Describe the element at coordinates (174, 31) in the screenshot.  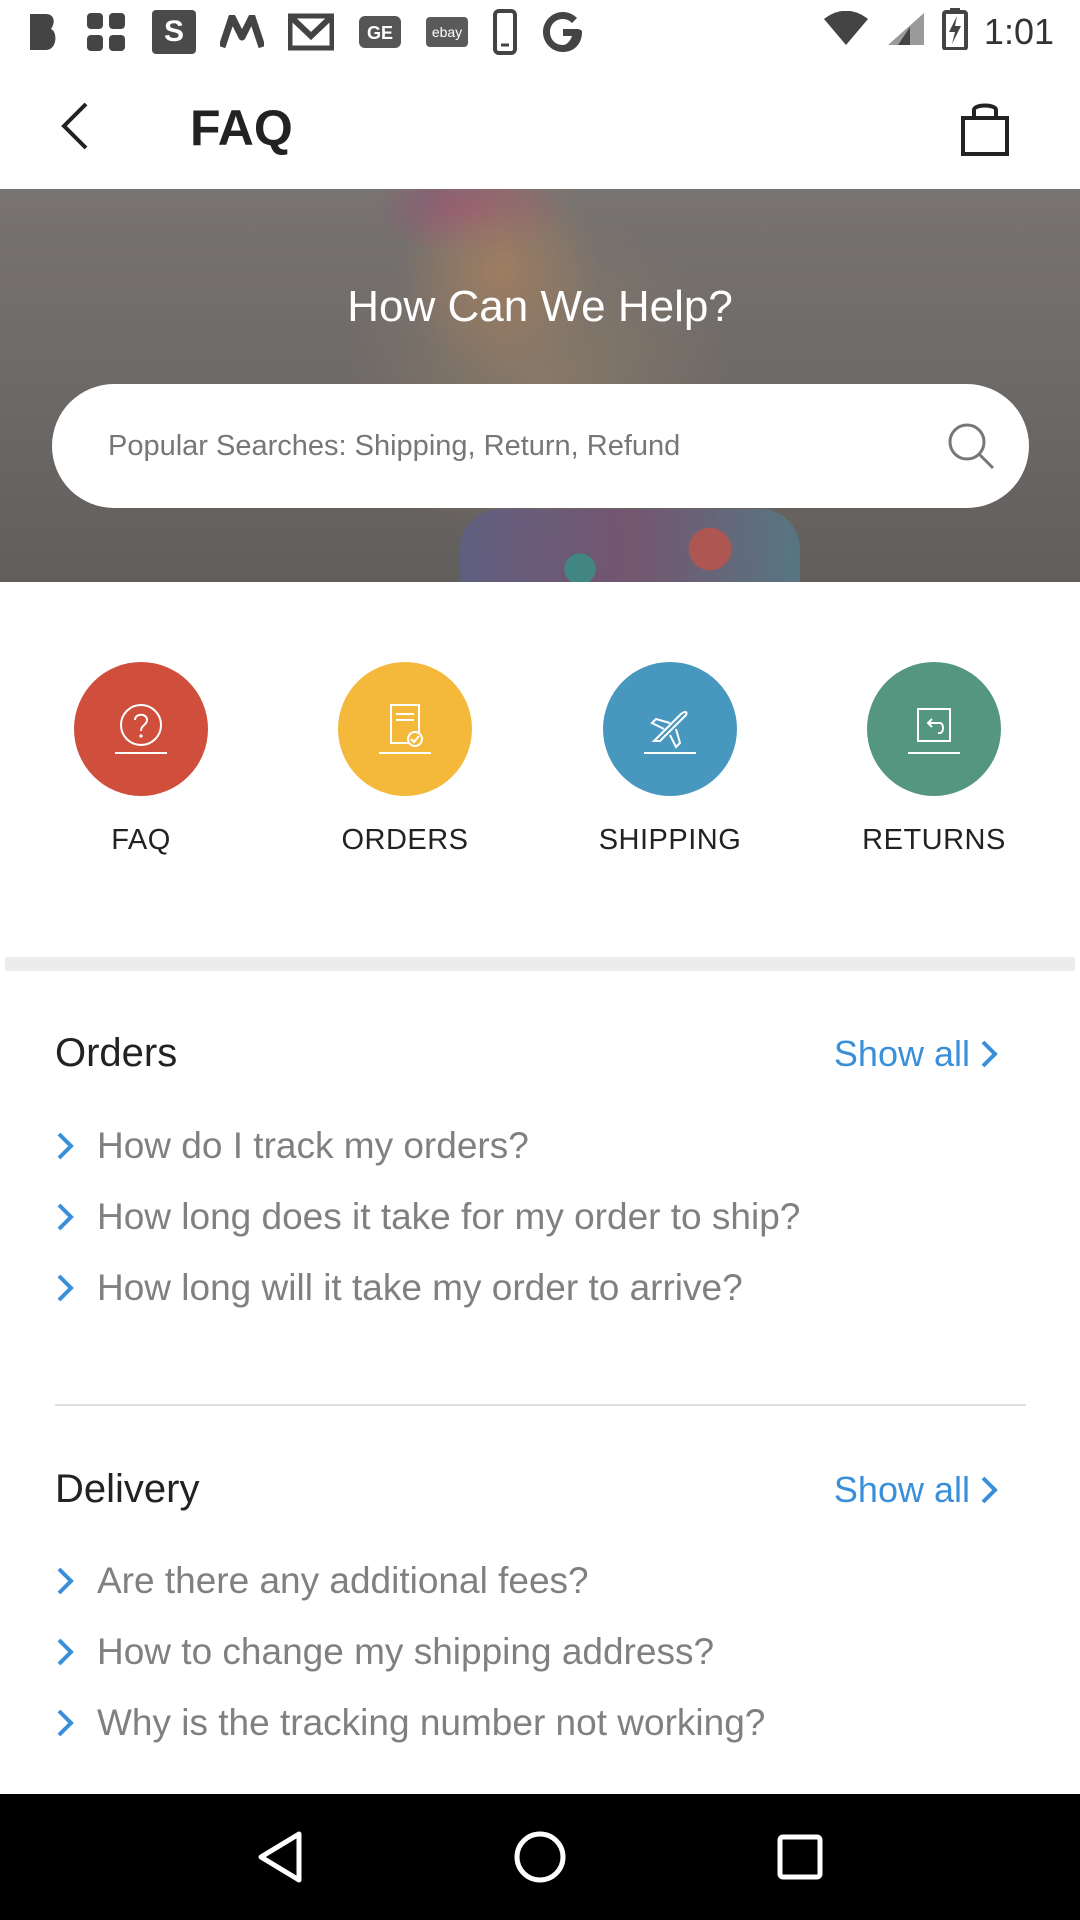
I see `s-app-icon: S` at that location.